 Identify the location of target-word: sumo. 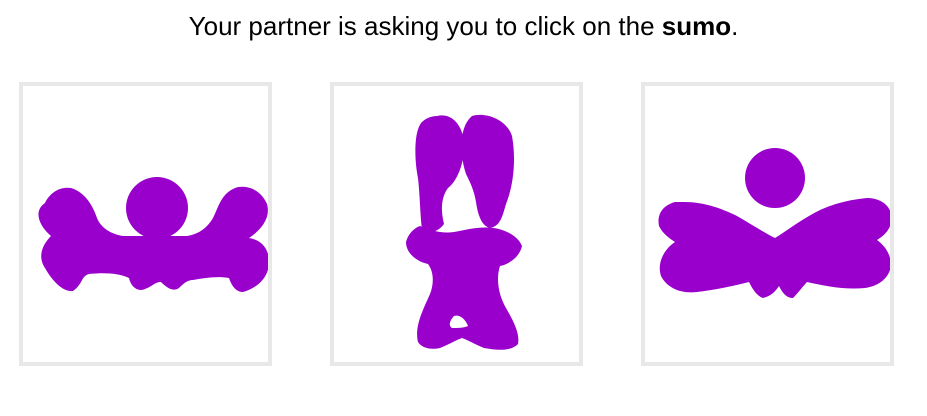
(696, 26).